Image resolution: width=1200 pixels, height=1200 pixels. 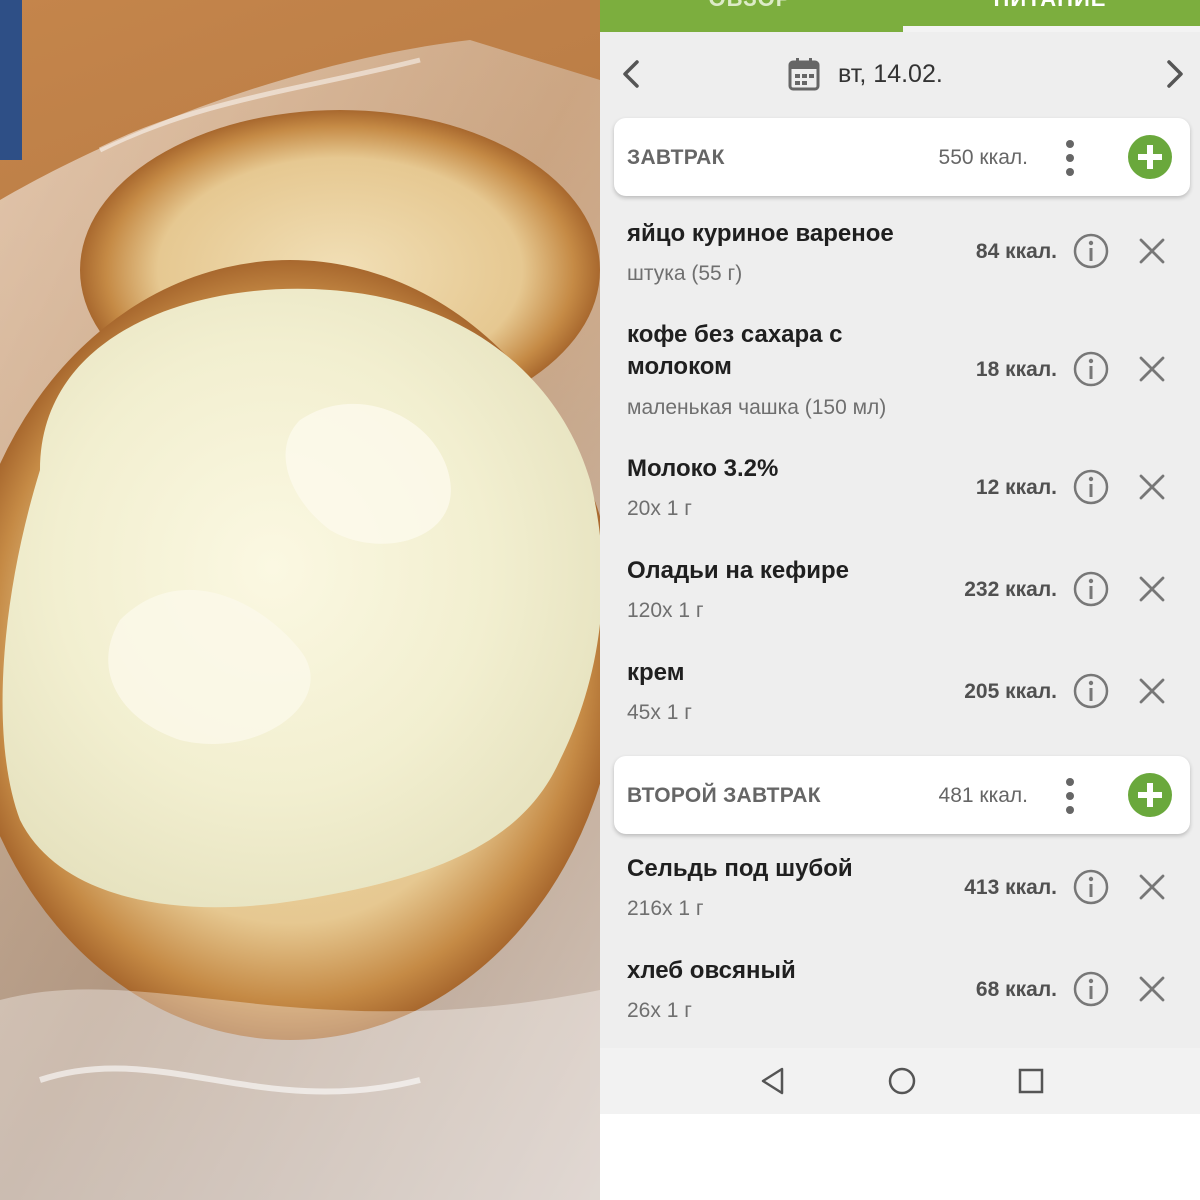 I want to click on meal-header-breakfast: ЗАВТРАК 550 ккал., so click(x=902, y=157).